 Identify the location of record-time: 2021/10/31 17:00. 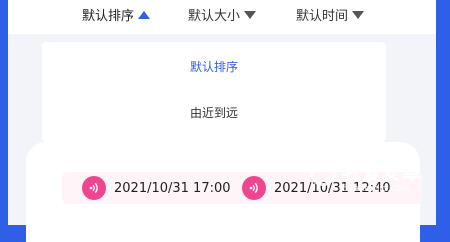
(172, 188).